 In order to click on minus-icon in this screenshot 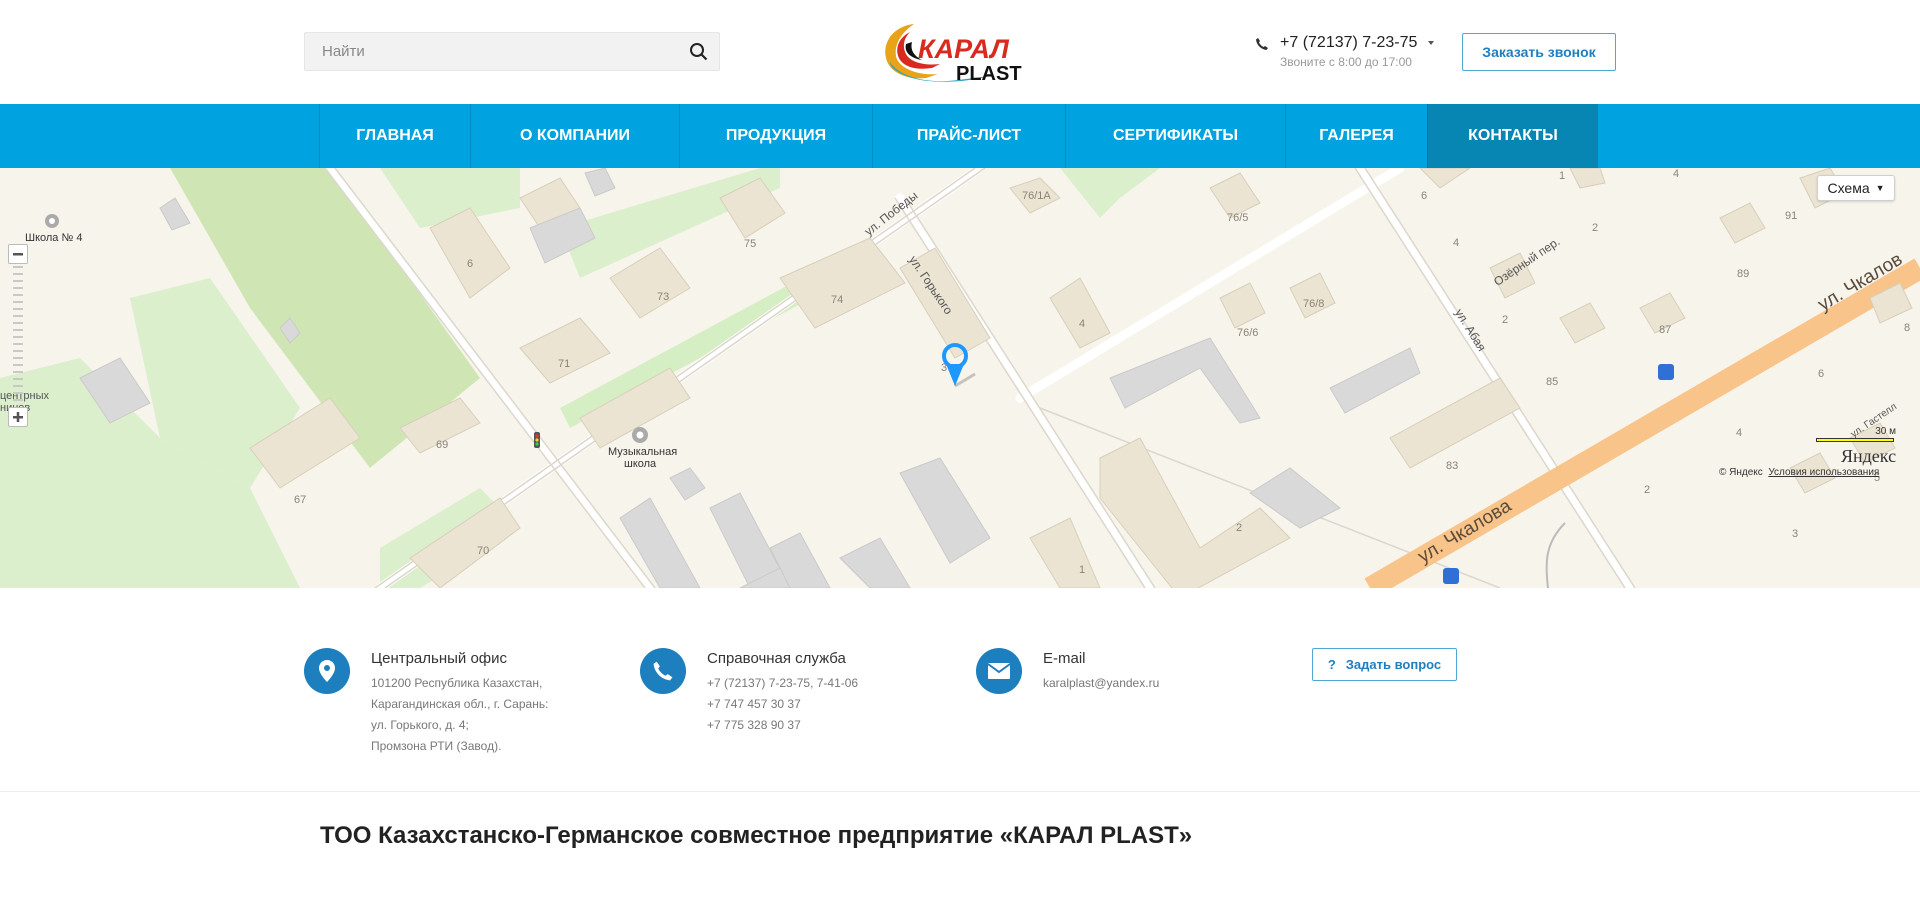, I will do `click(18, 254)`.